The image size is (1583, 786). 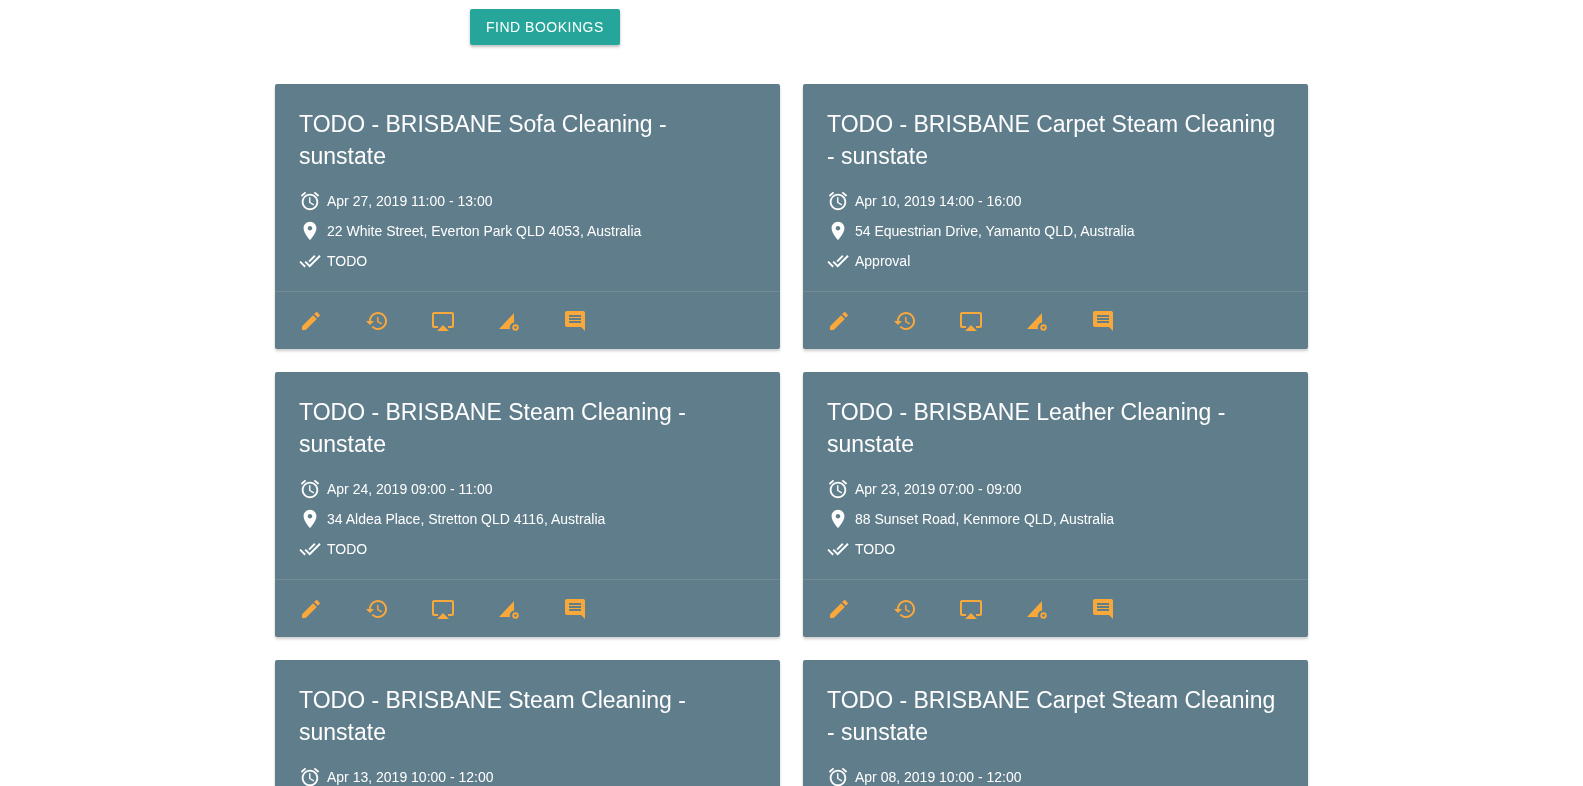 What do you see at coordinates (938, 201) in the screenshot?
I see `booking-datetime: Apr 10, 2019 14:00 - 16:00` at bounding box center [938, 201].